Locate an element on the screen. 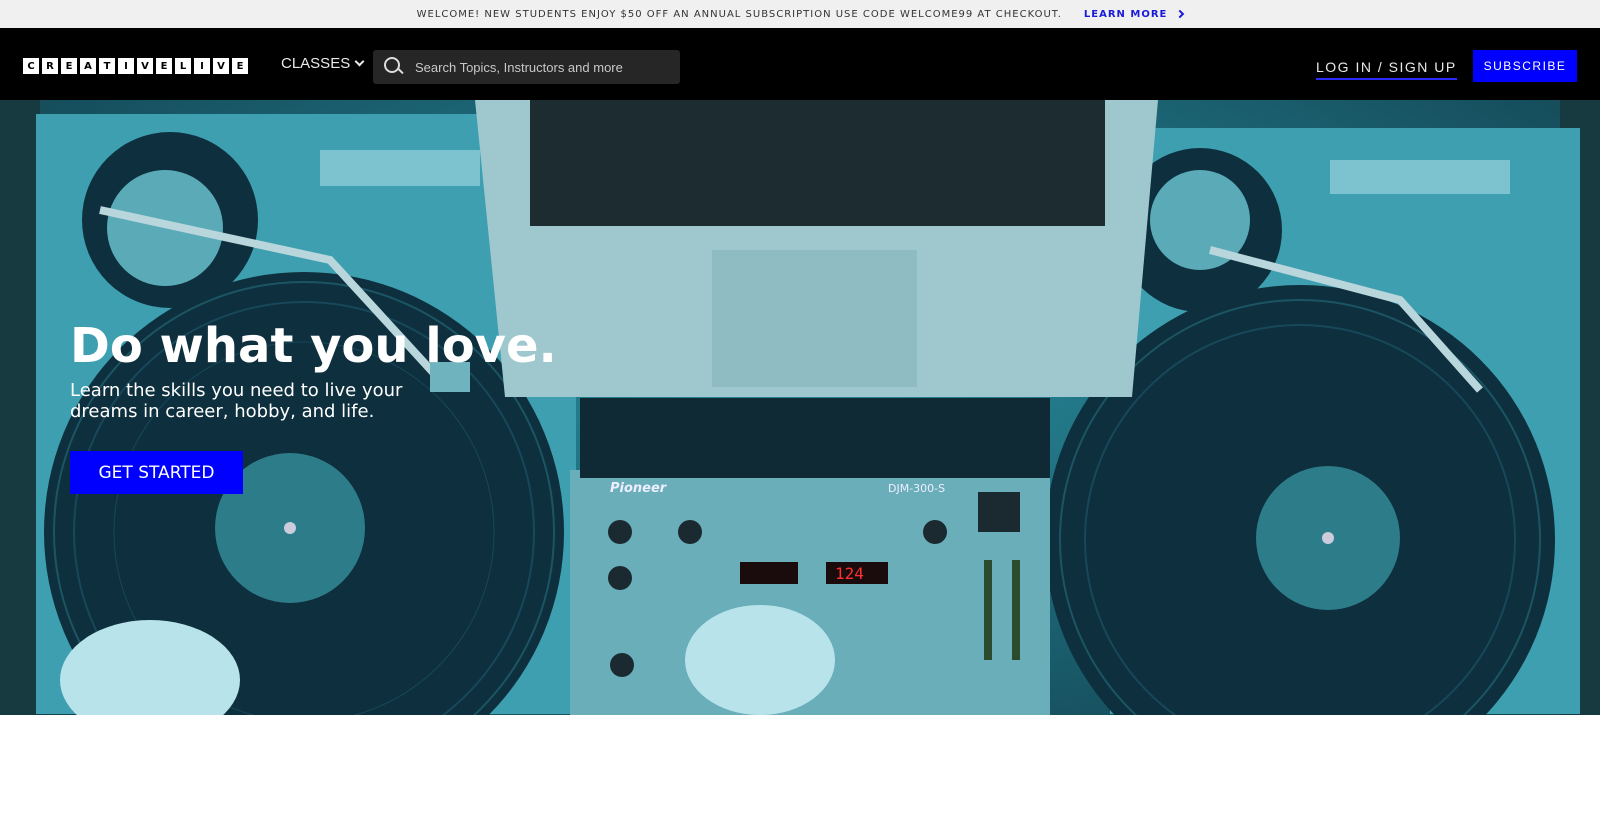 Image resolution: width=1600 pixels, height=817 pixels. logo-letter: A is located at coordinates (88, 66).